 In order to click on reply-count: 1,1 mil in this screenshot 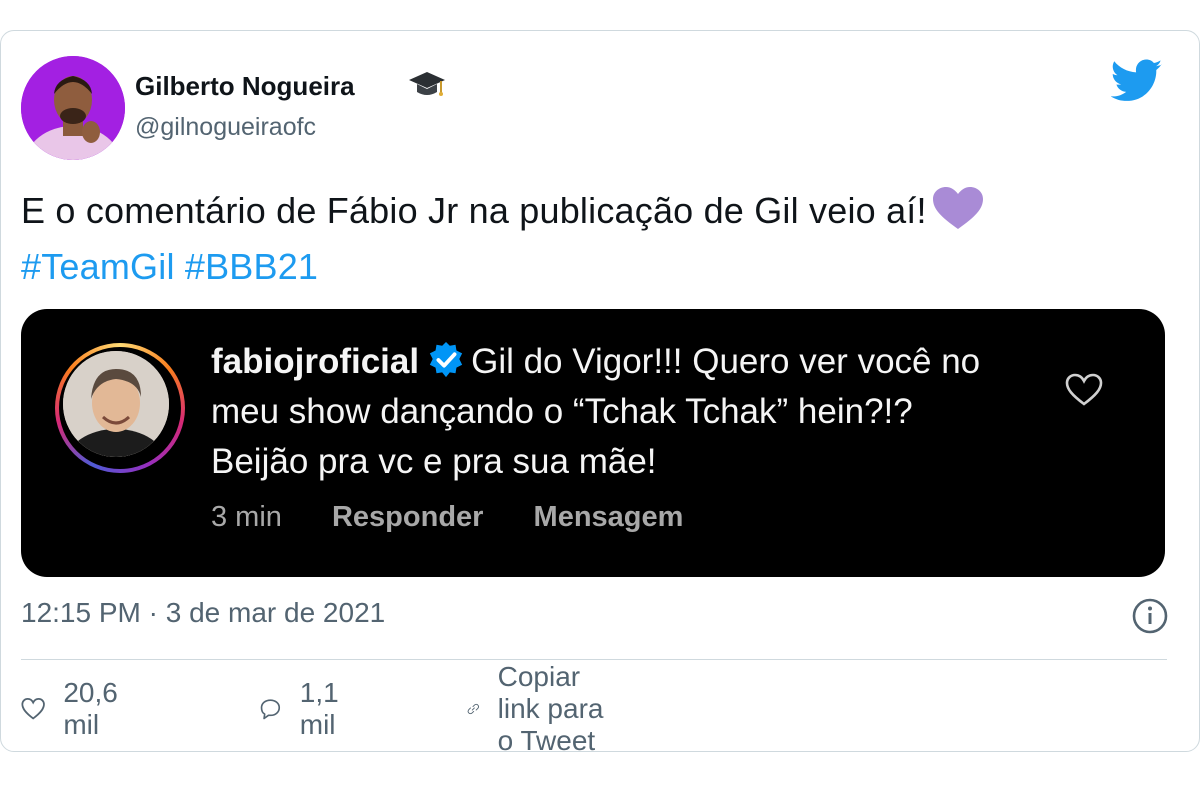, I will do `click(319, 708)`.